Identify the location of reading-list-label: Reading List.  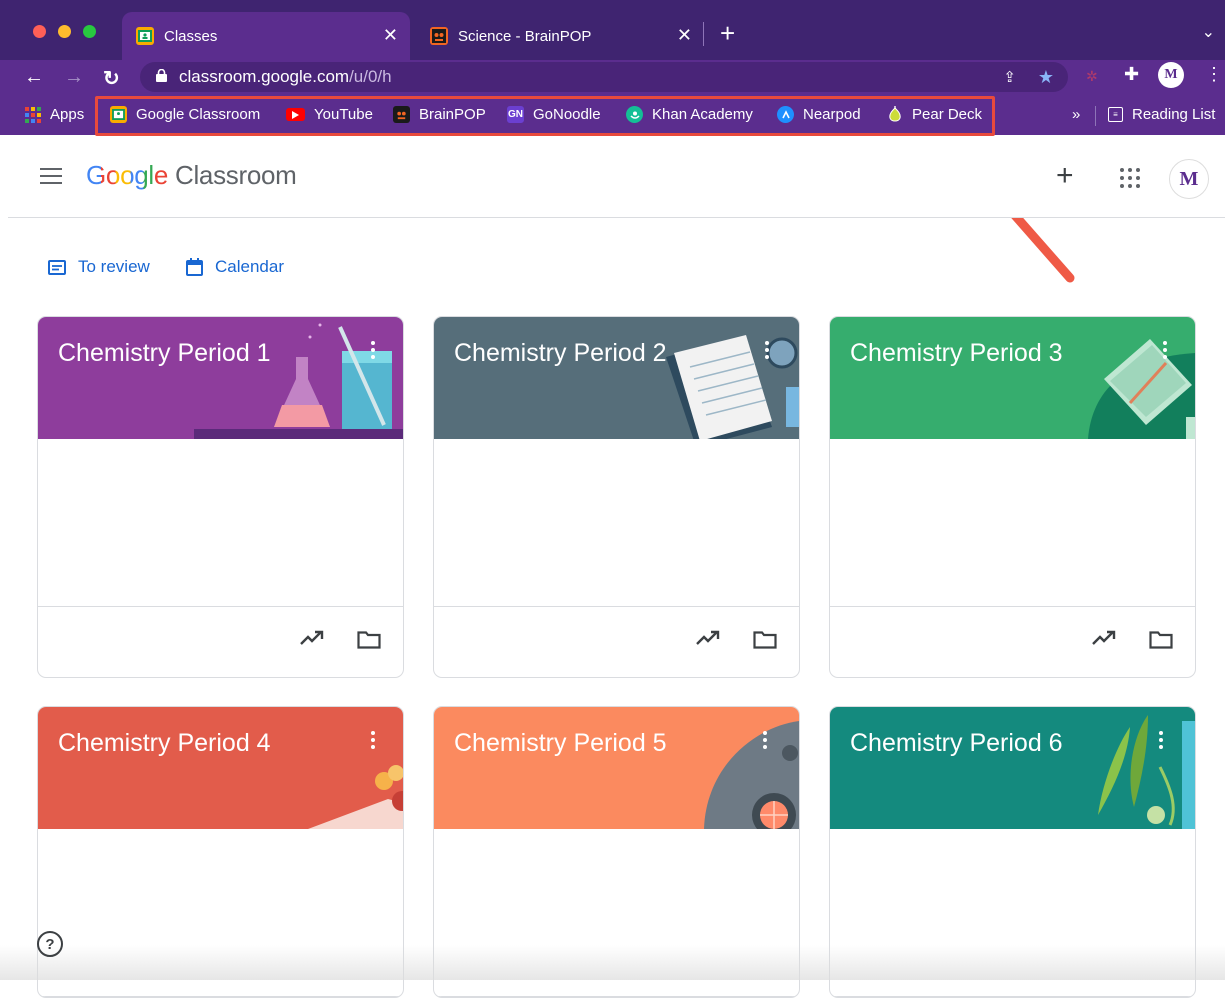
(1174, 114).